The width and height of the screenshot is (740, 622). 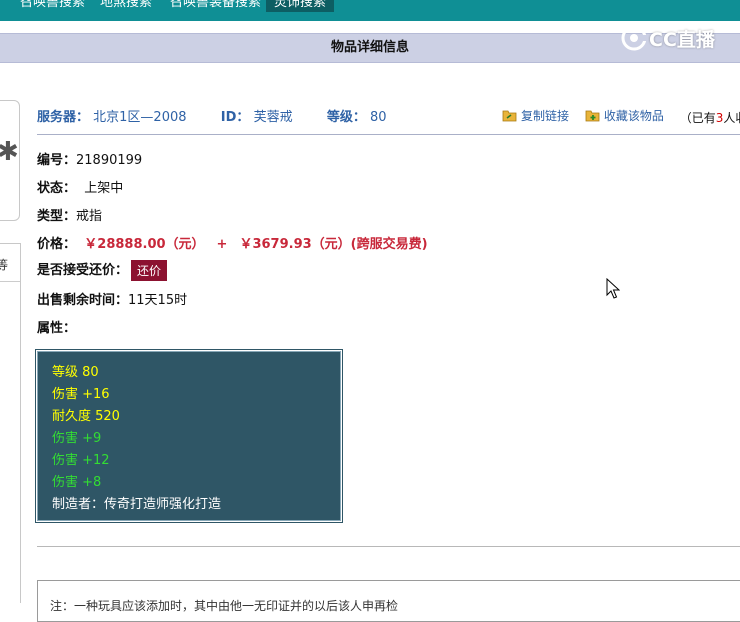 What do you see at coordinates (75, 372) in the screenshot?
I see `attr-line: 等级 80` at bounding box center [75, 372].